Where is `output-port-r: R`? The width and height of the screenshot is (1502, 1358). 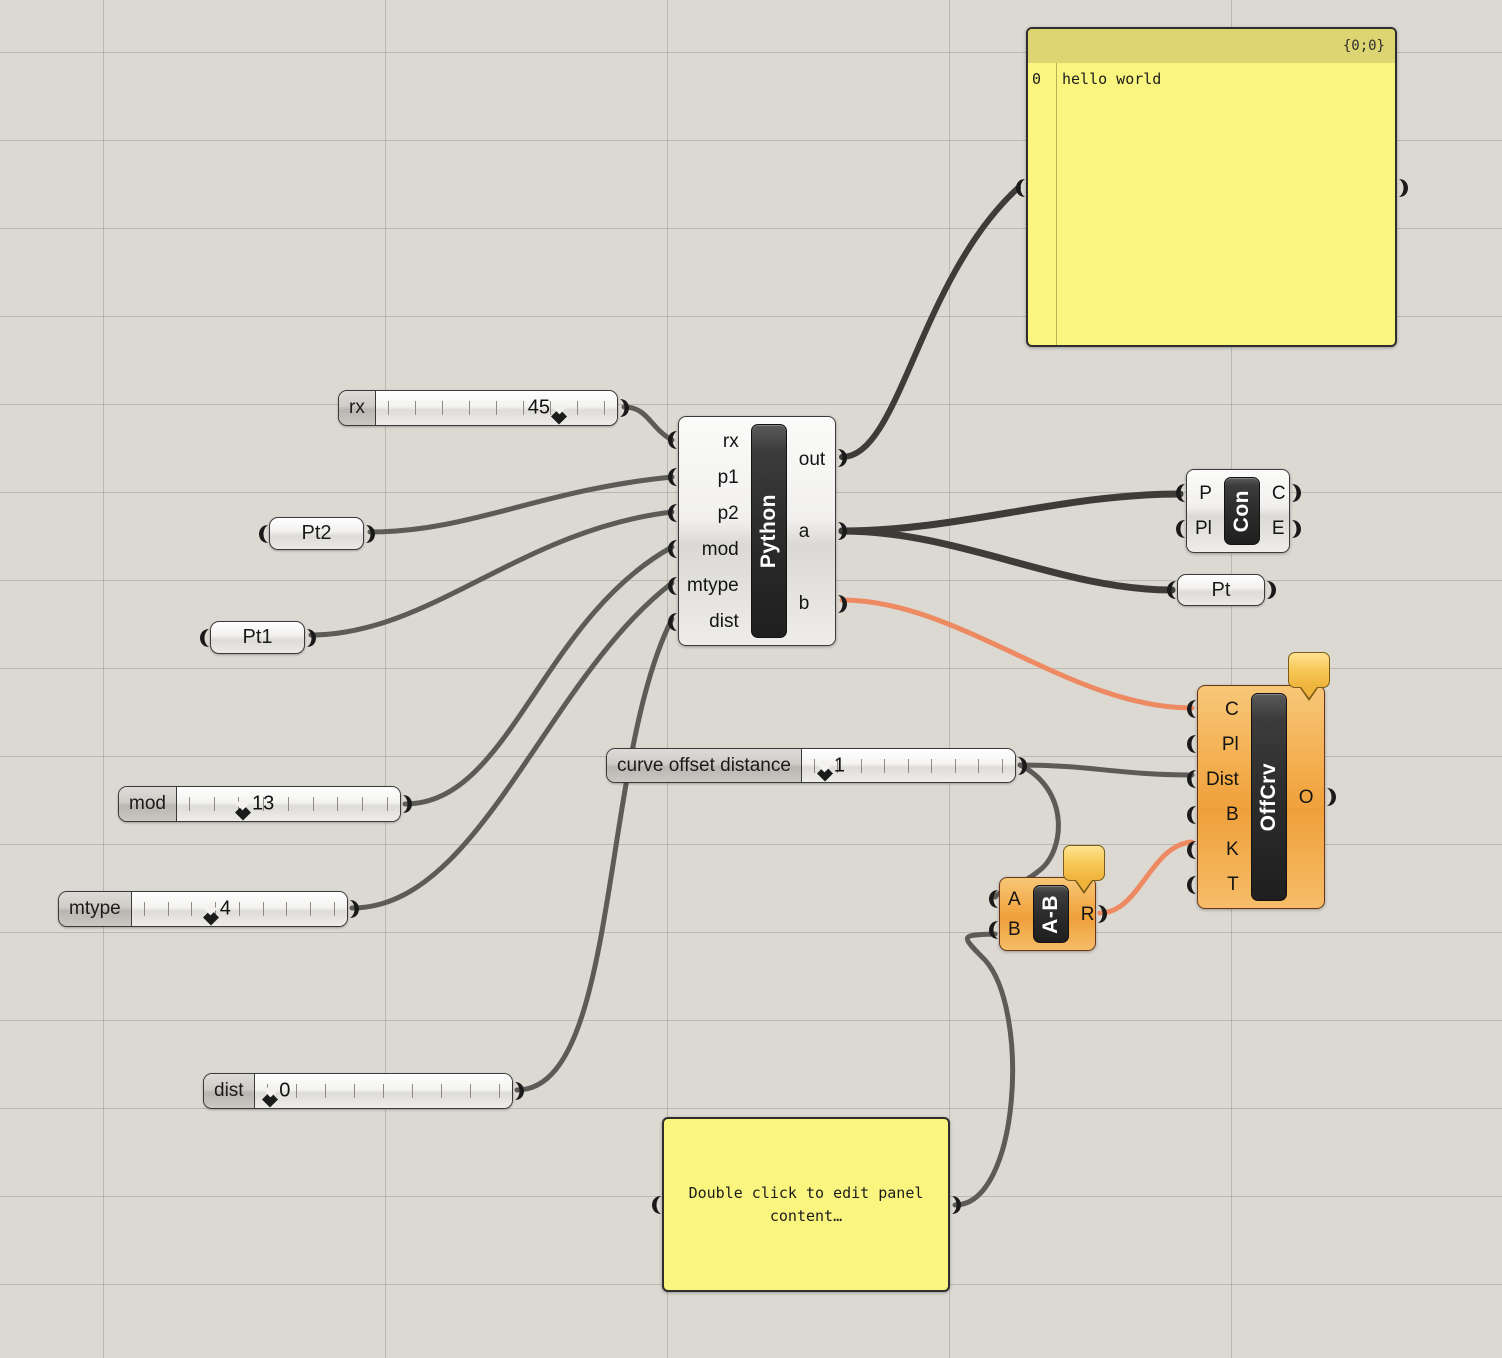 output-port-r: R is located at coordinates (1088, 914).